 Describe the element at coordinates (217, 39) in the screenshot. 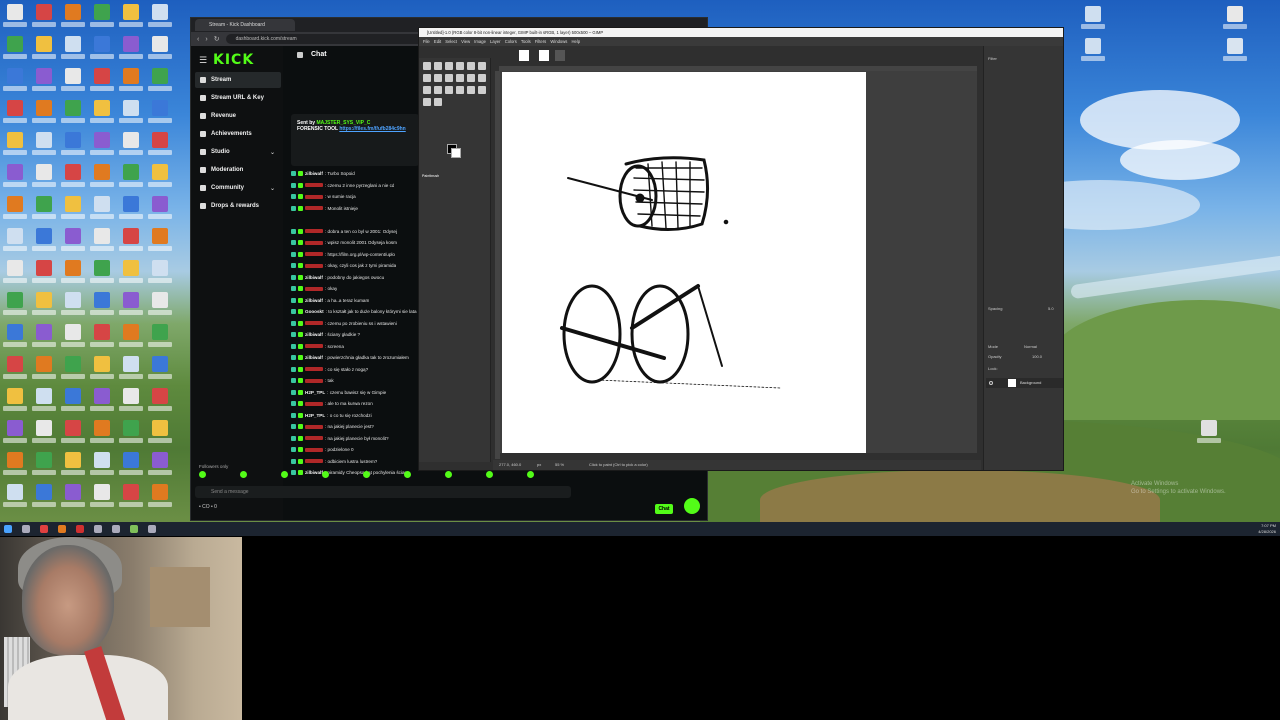

I see `reload-icon: ↻` at that location.